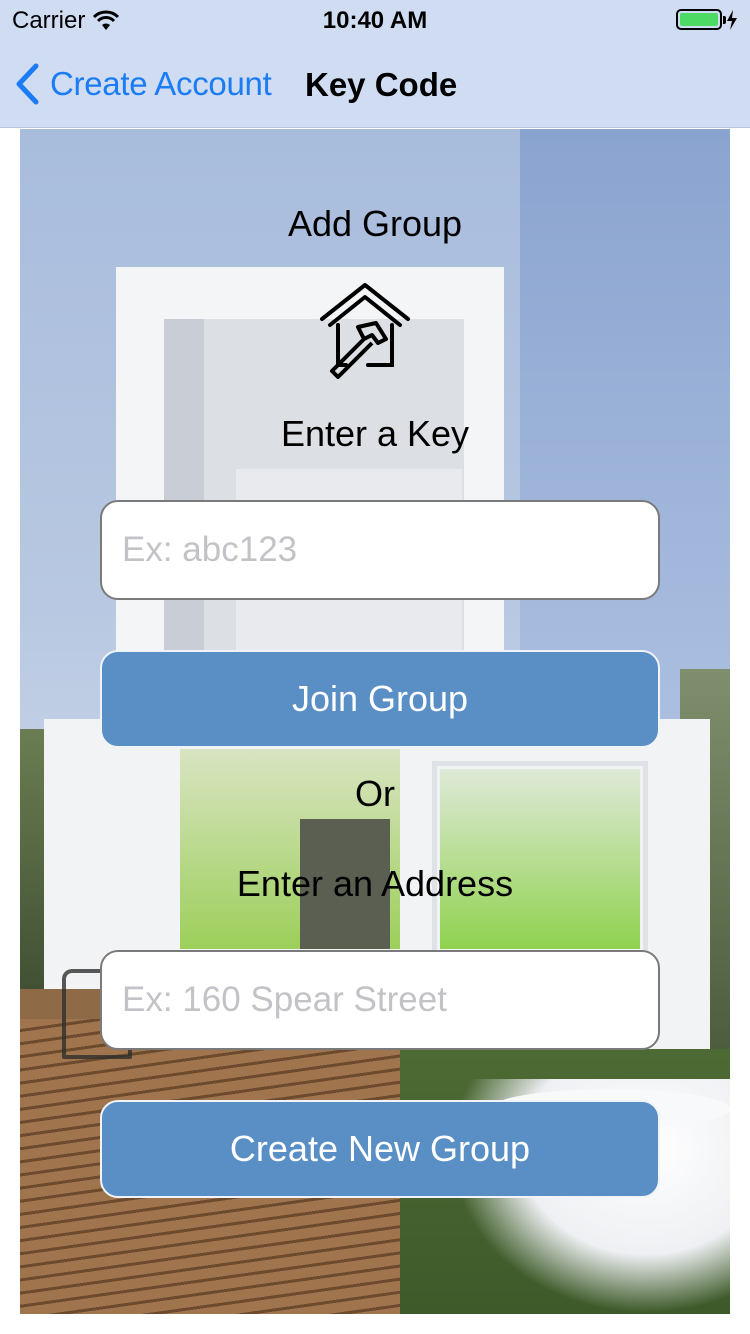 The width and height of the screenshot is (750, 1334). What do you see at coordinates (375, 433) in the screenshot?
I see `enter-key-label: Enter a Key` at bounding box center [375, 433].